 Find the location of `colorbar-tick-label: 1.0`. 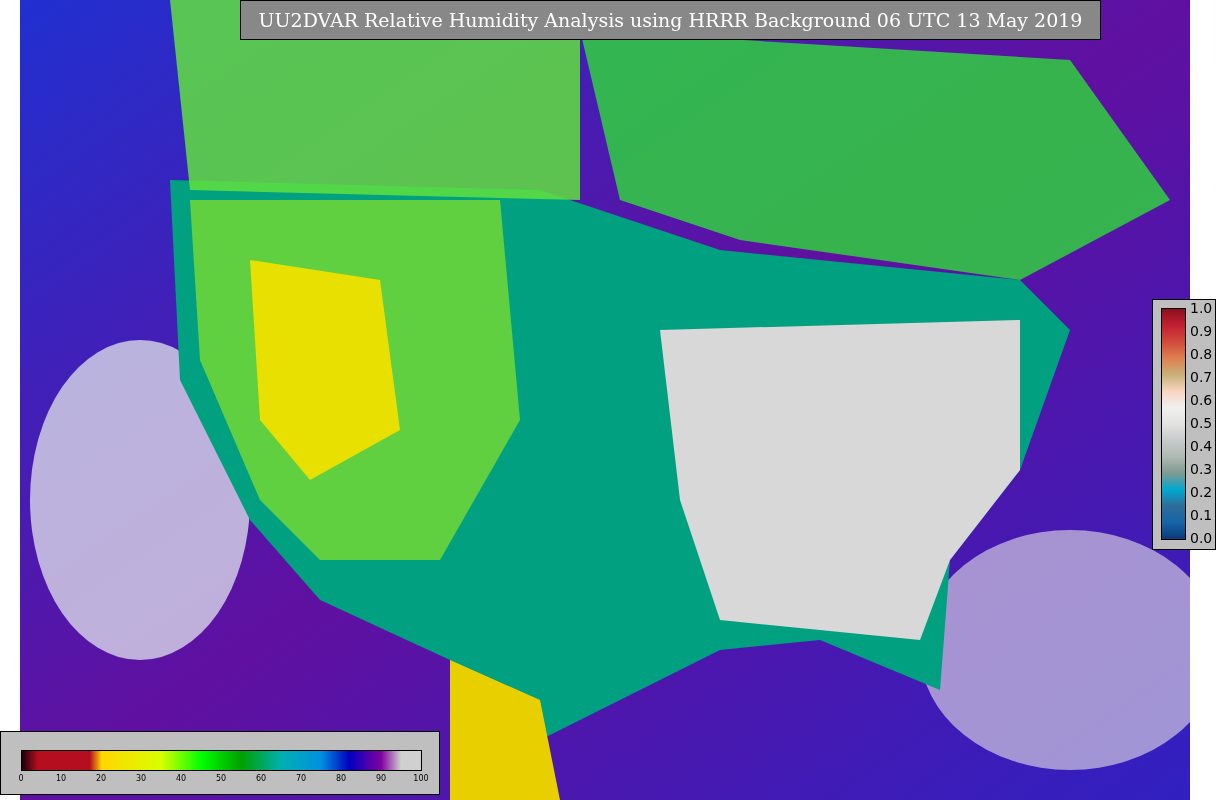

colorbar-tick-label: 1.0 is located at coordinates (1201, 308).